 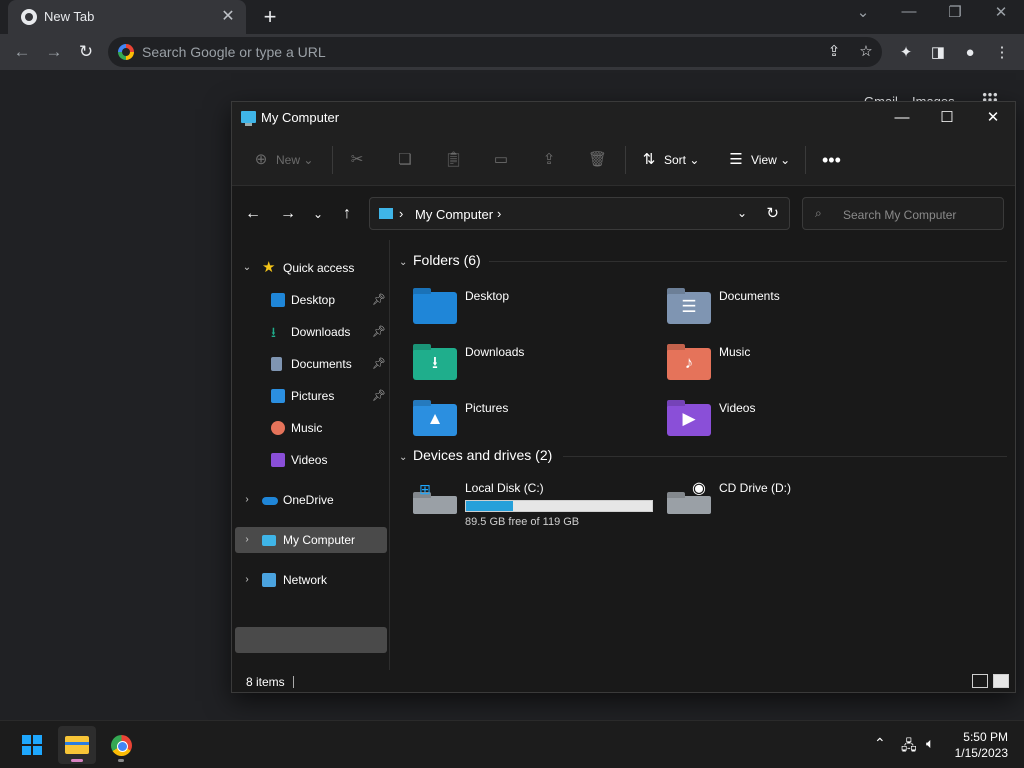 What do you see at coordinates (533, 596) in the screenshot?
I see `drive-local-disk-c` at bounding box center [533, 596].